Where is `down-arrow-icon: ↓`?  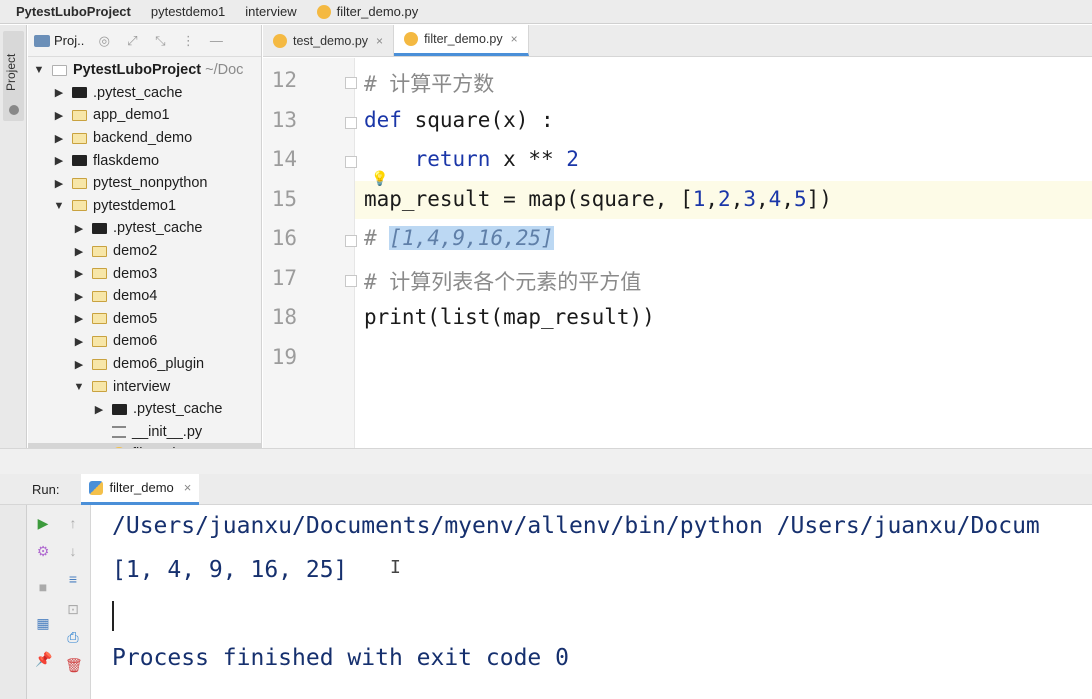
down-arrow-icon: ↓ is located at coordinates (73, 551).